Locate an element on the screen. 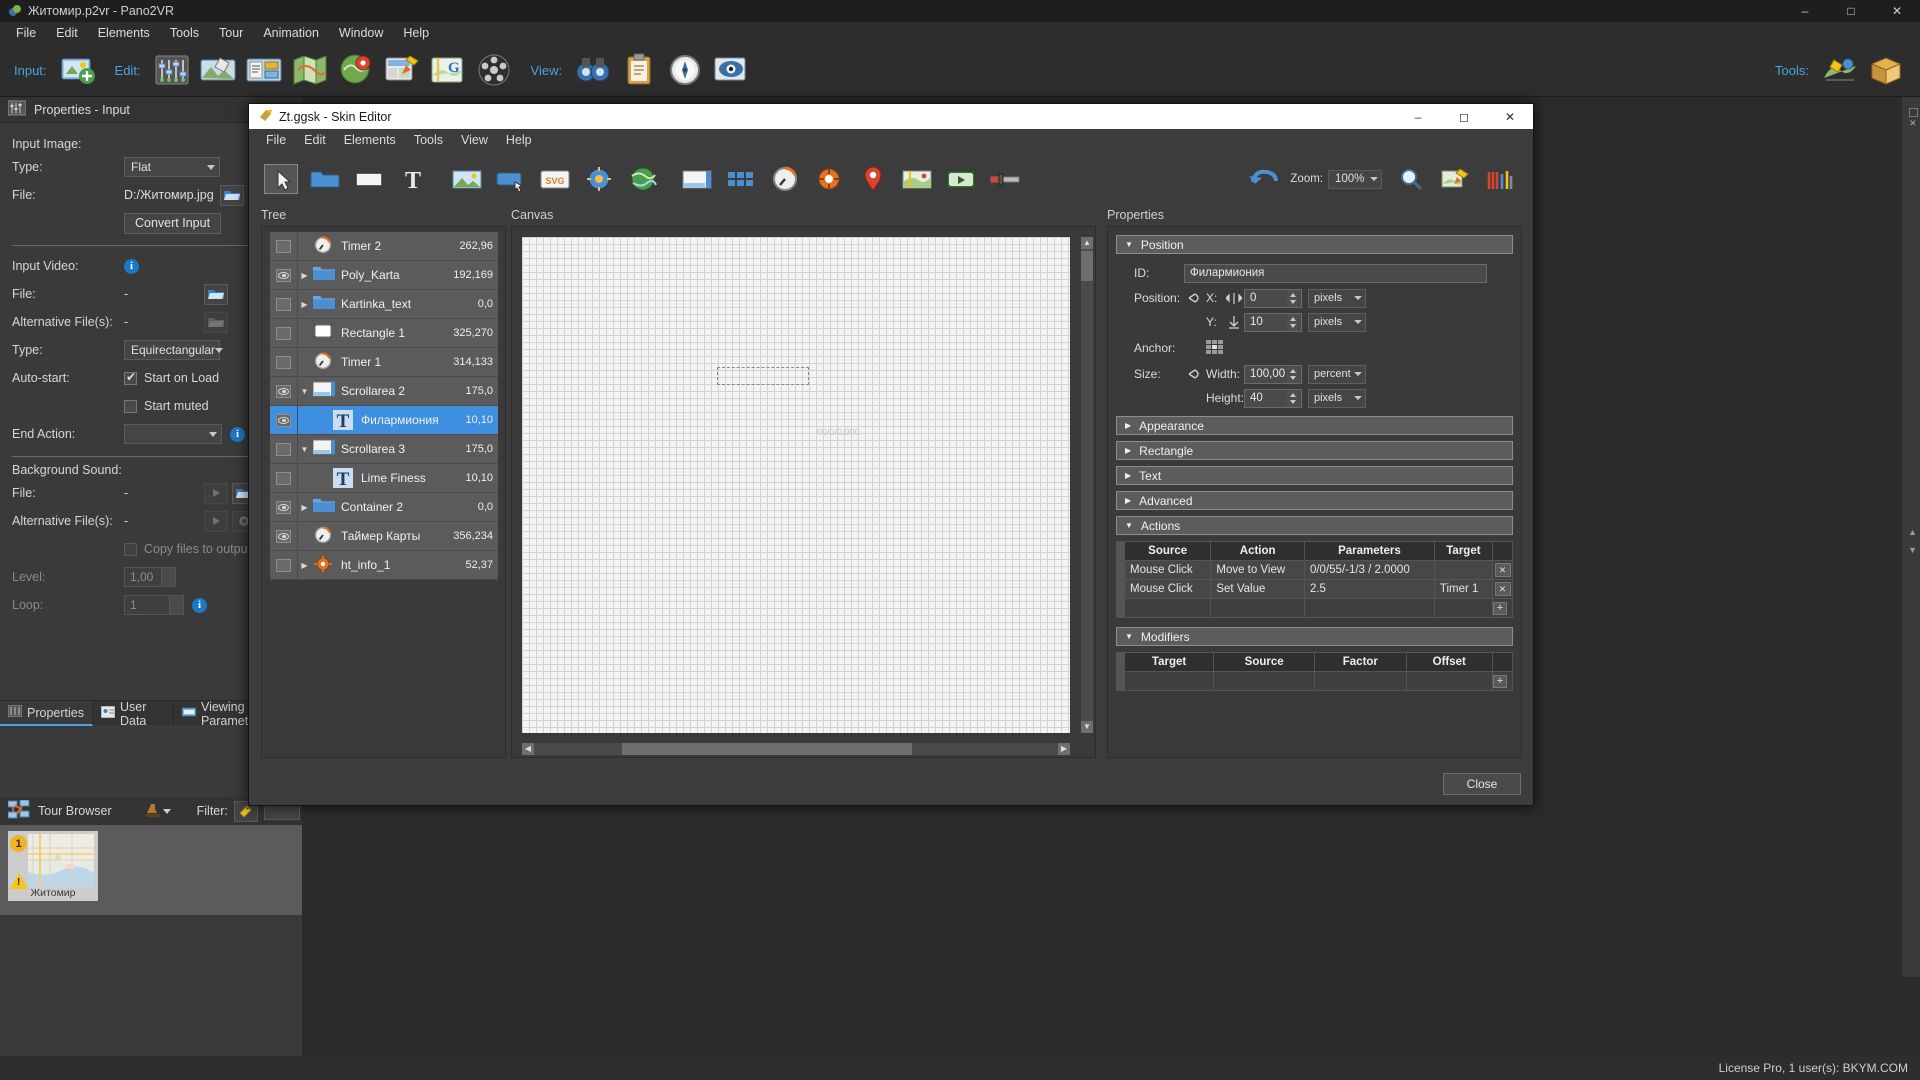 The height and width of the screenshot is (1080, 1920). section-modifiers: ▼ Modifiers is located at coordinates (1314, 636).